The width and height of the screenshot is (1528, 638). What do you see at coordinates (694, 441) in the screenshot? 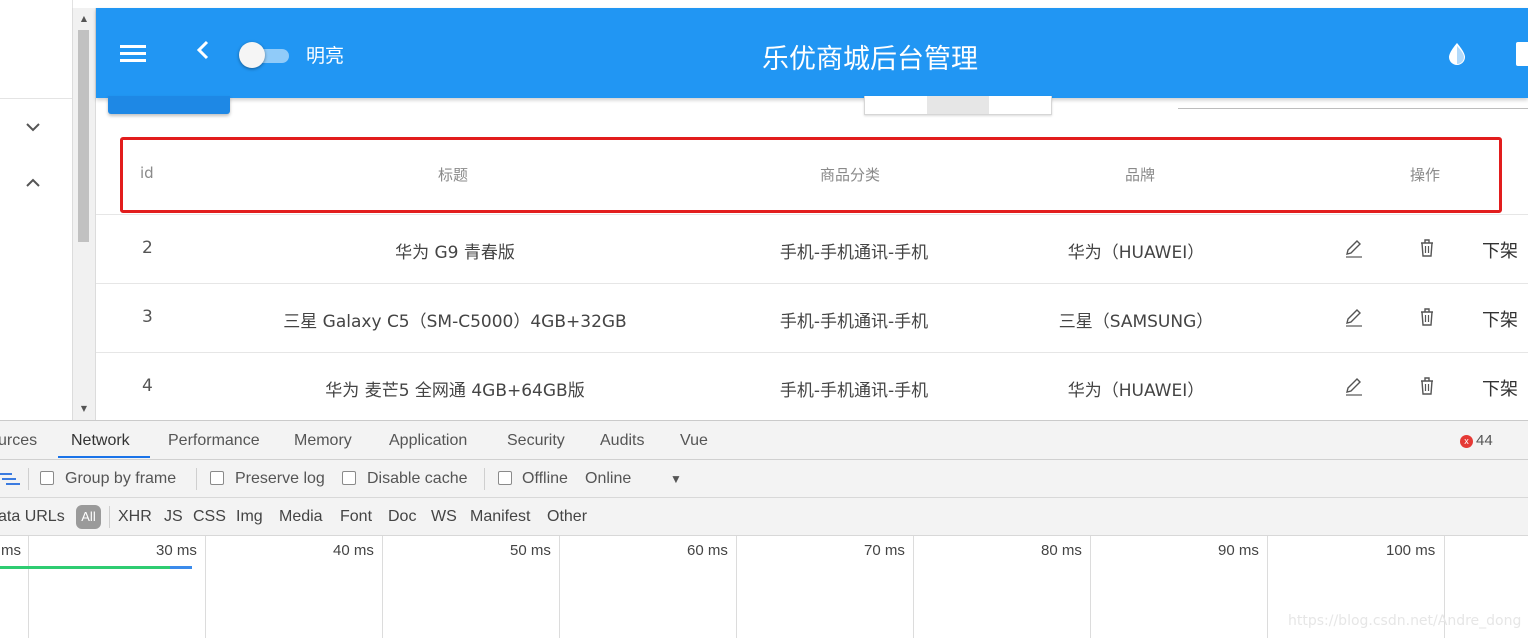
I see `tab-vue: Vue` at bounding box center [694, 441].